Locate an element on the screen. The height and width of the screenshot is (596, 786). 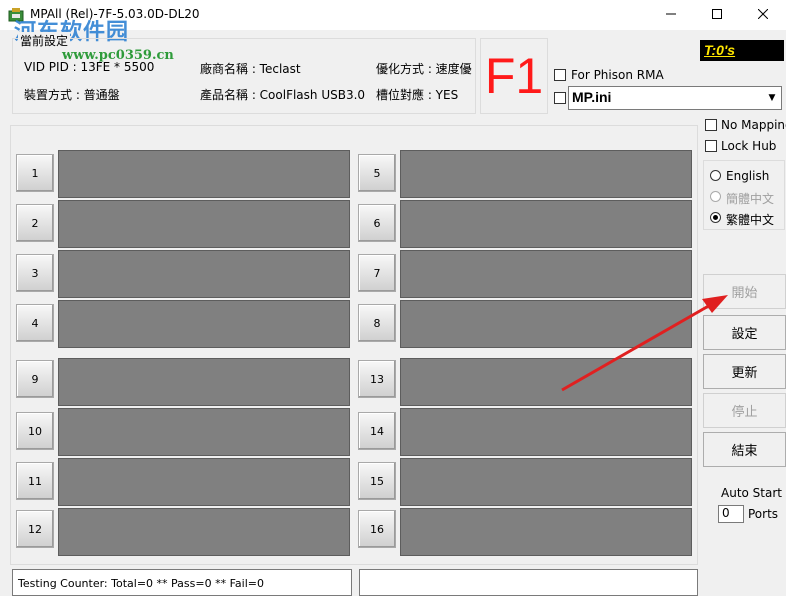
ports-unit-label: Ports is located at coordinates (763, 514).